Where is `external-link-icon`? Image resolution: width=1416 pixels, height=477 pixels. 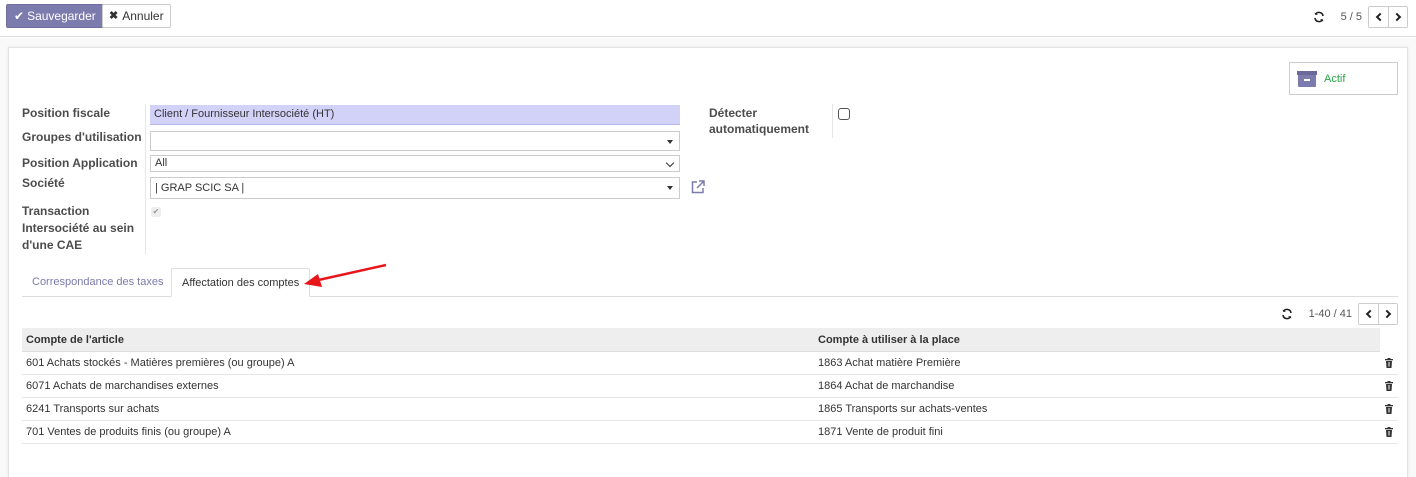
external-link-icon is located at coordinates (698, 187).